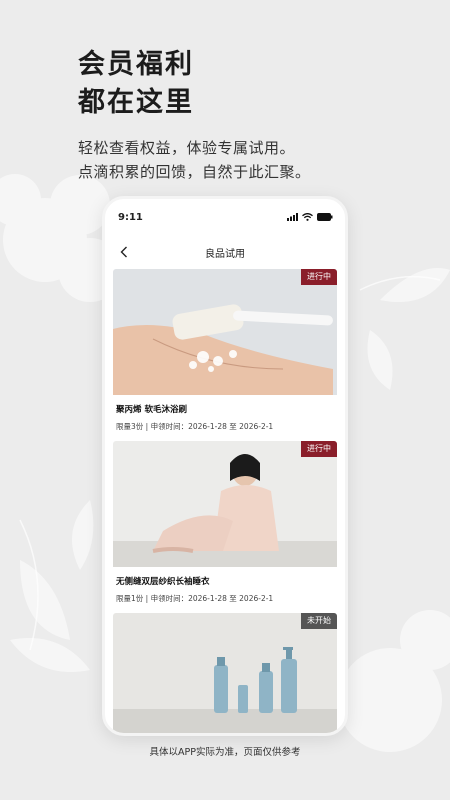 Image resolution: width=450 pixels, height=800 pixels. I want to click on headline-line-2: 都在这里, so click(136, 102).